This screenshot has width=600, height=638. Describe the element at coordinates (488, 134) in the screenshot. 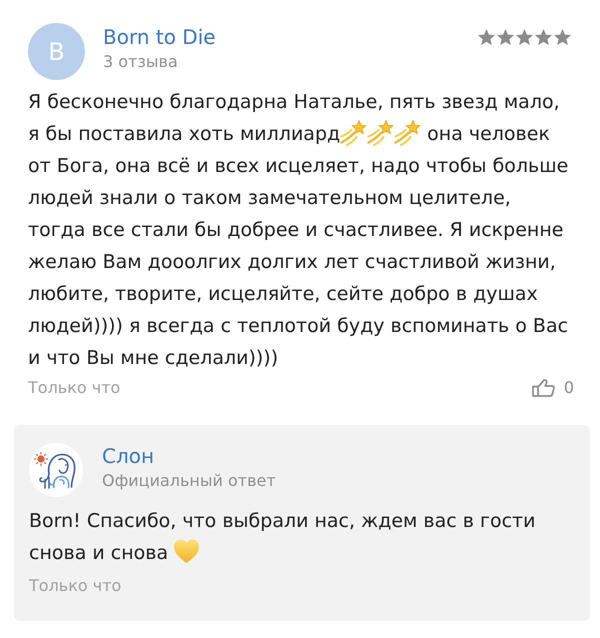

I see `review-text: она человек` at that location.